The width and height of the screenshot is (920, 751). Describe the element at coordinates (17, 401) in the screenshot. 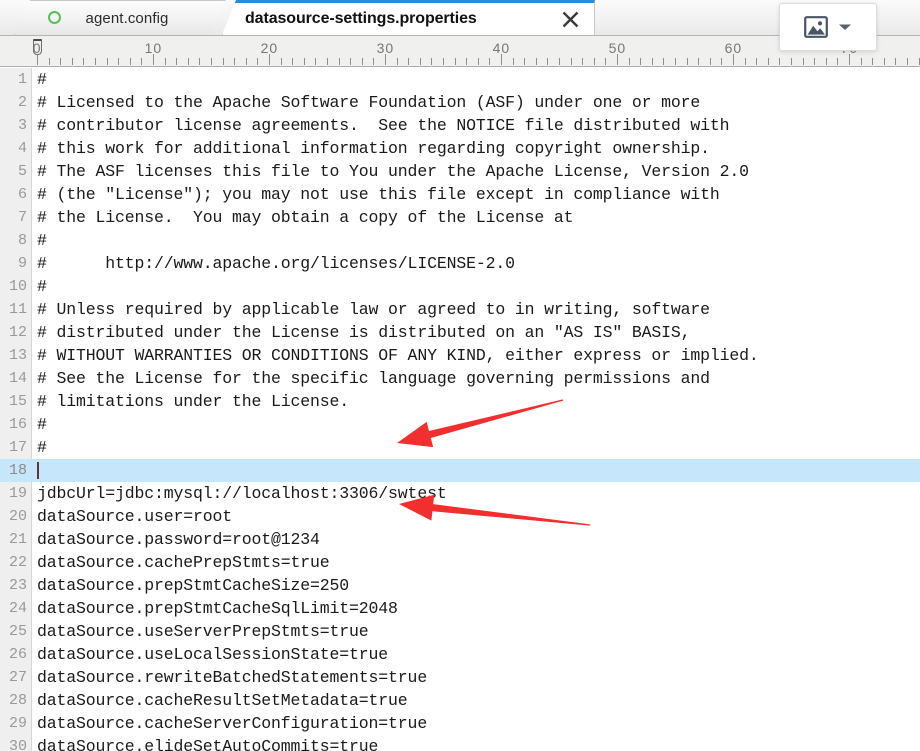

I see `line-number: 15` at that location.